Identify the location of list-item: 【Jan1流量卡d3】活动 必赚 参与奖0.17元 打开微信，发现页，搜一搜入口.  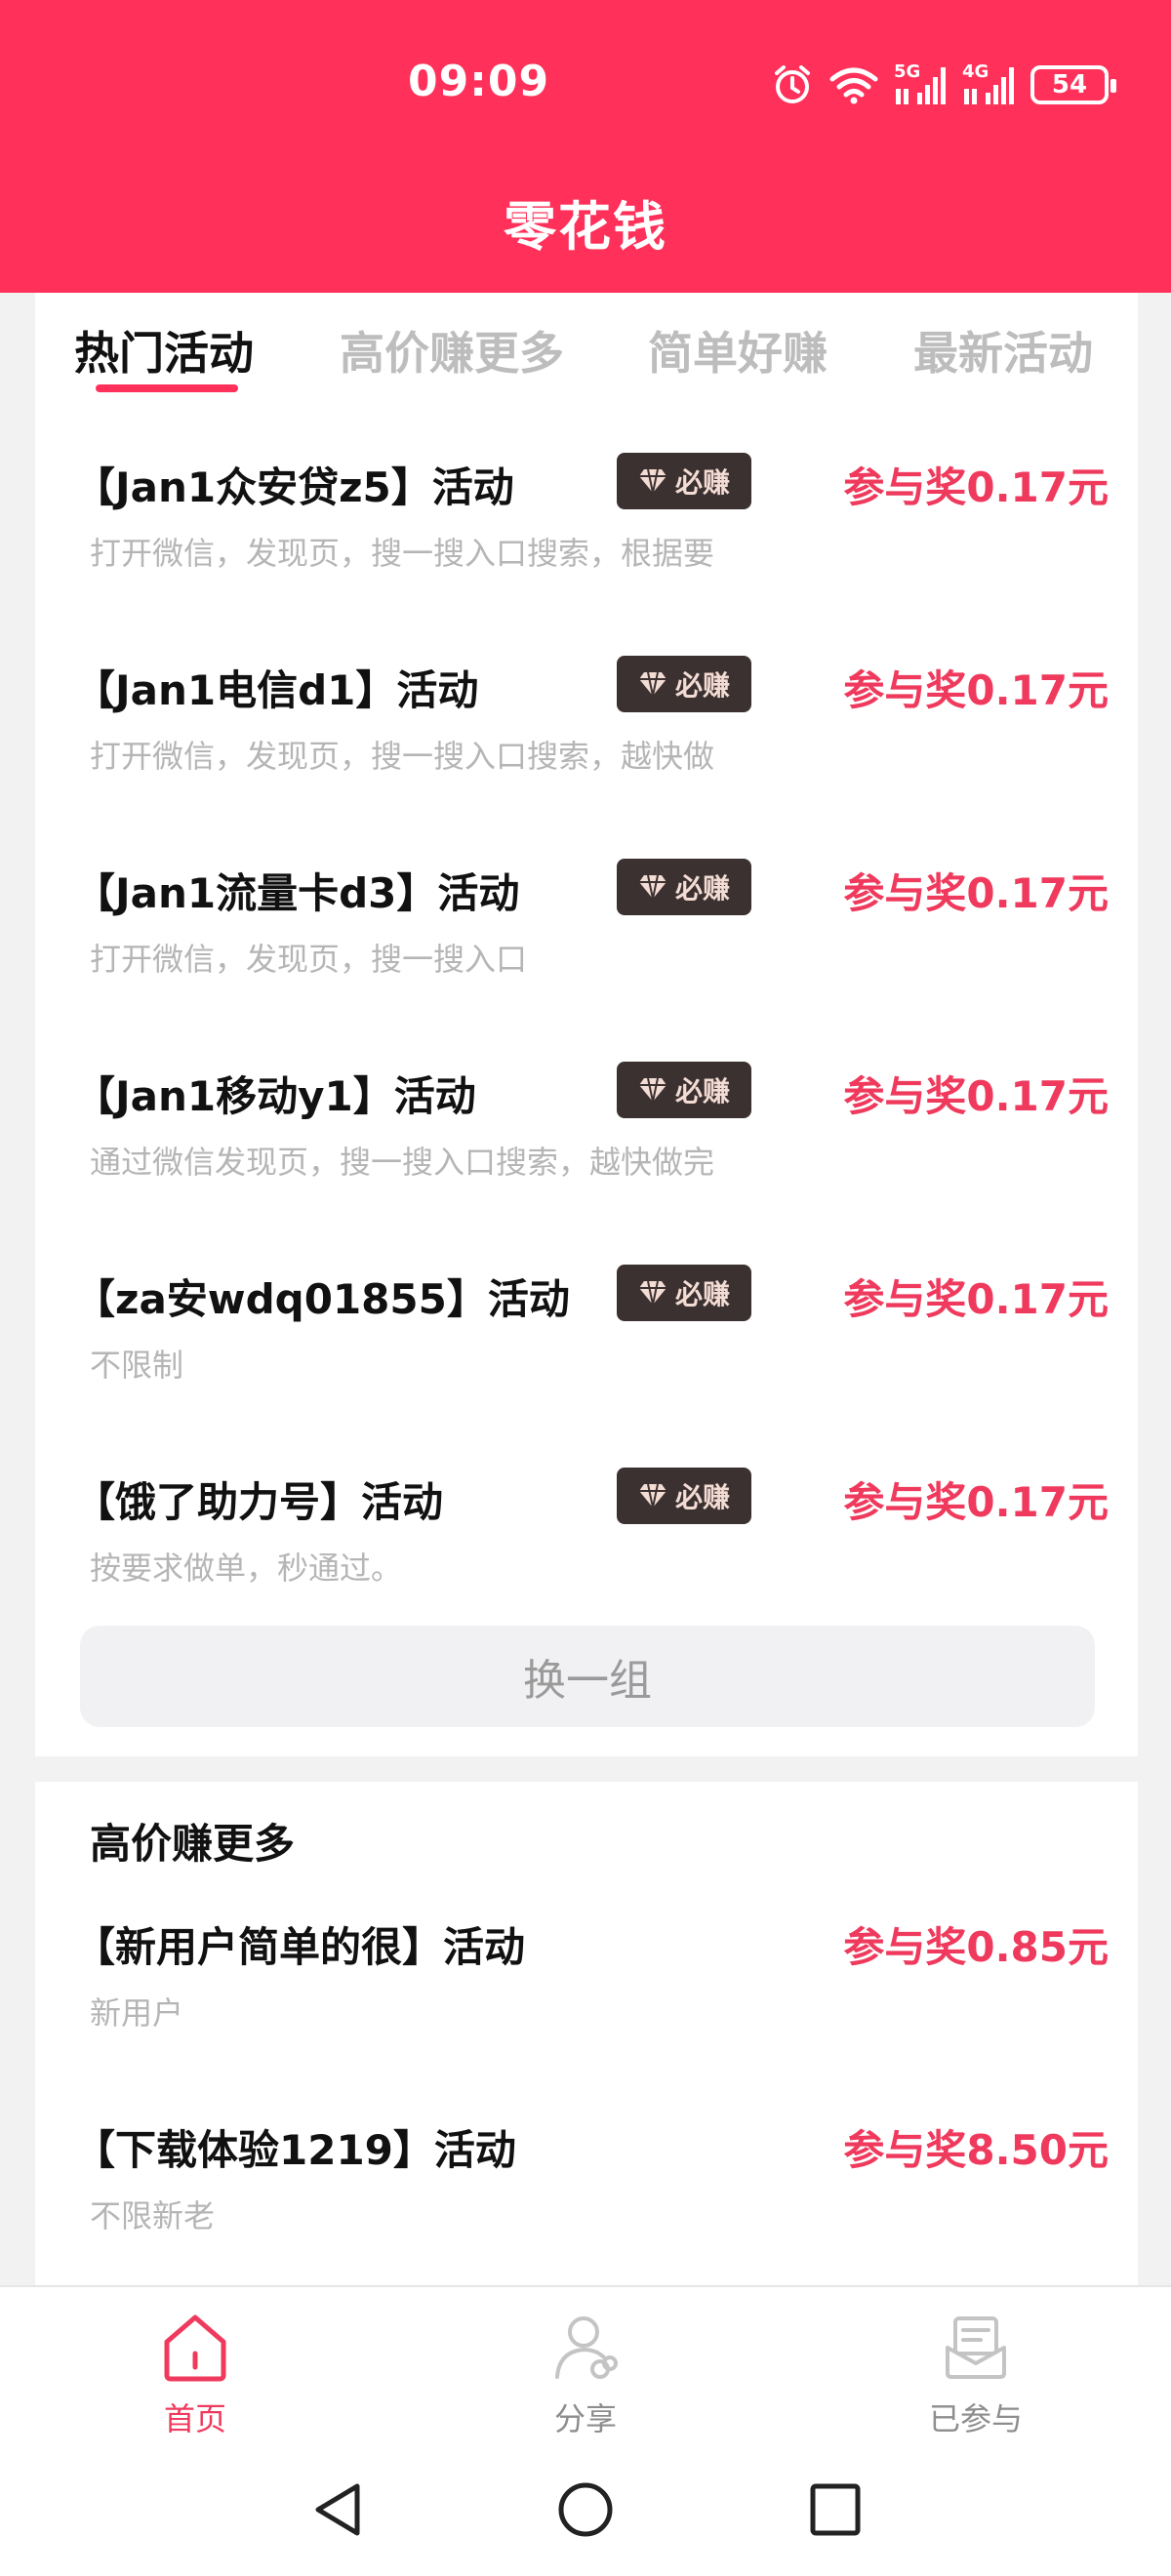
(586, 961).